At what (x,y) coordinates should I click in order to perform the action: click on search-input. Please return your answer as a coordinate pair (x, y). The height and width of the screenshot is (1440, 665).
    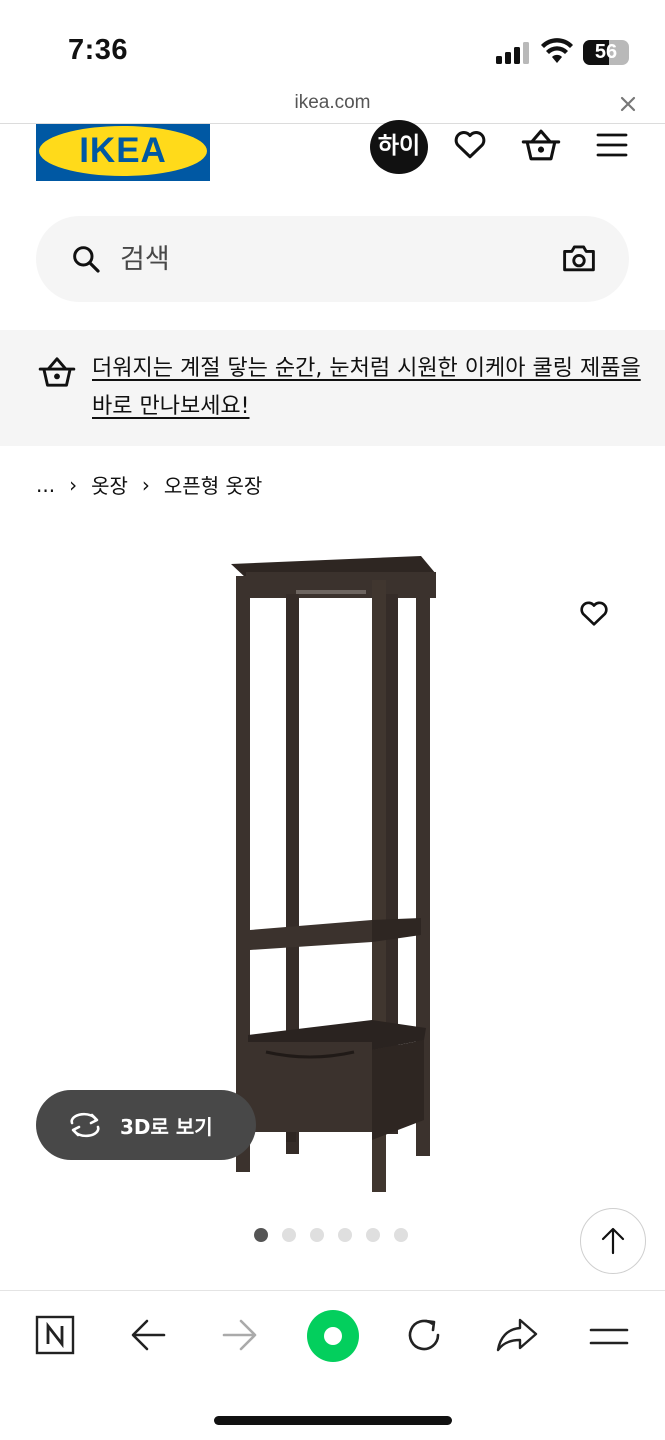
    Looking at the image, I should click on (320, 259).